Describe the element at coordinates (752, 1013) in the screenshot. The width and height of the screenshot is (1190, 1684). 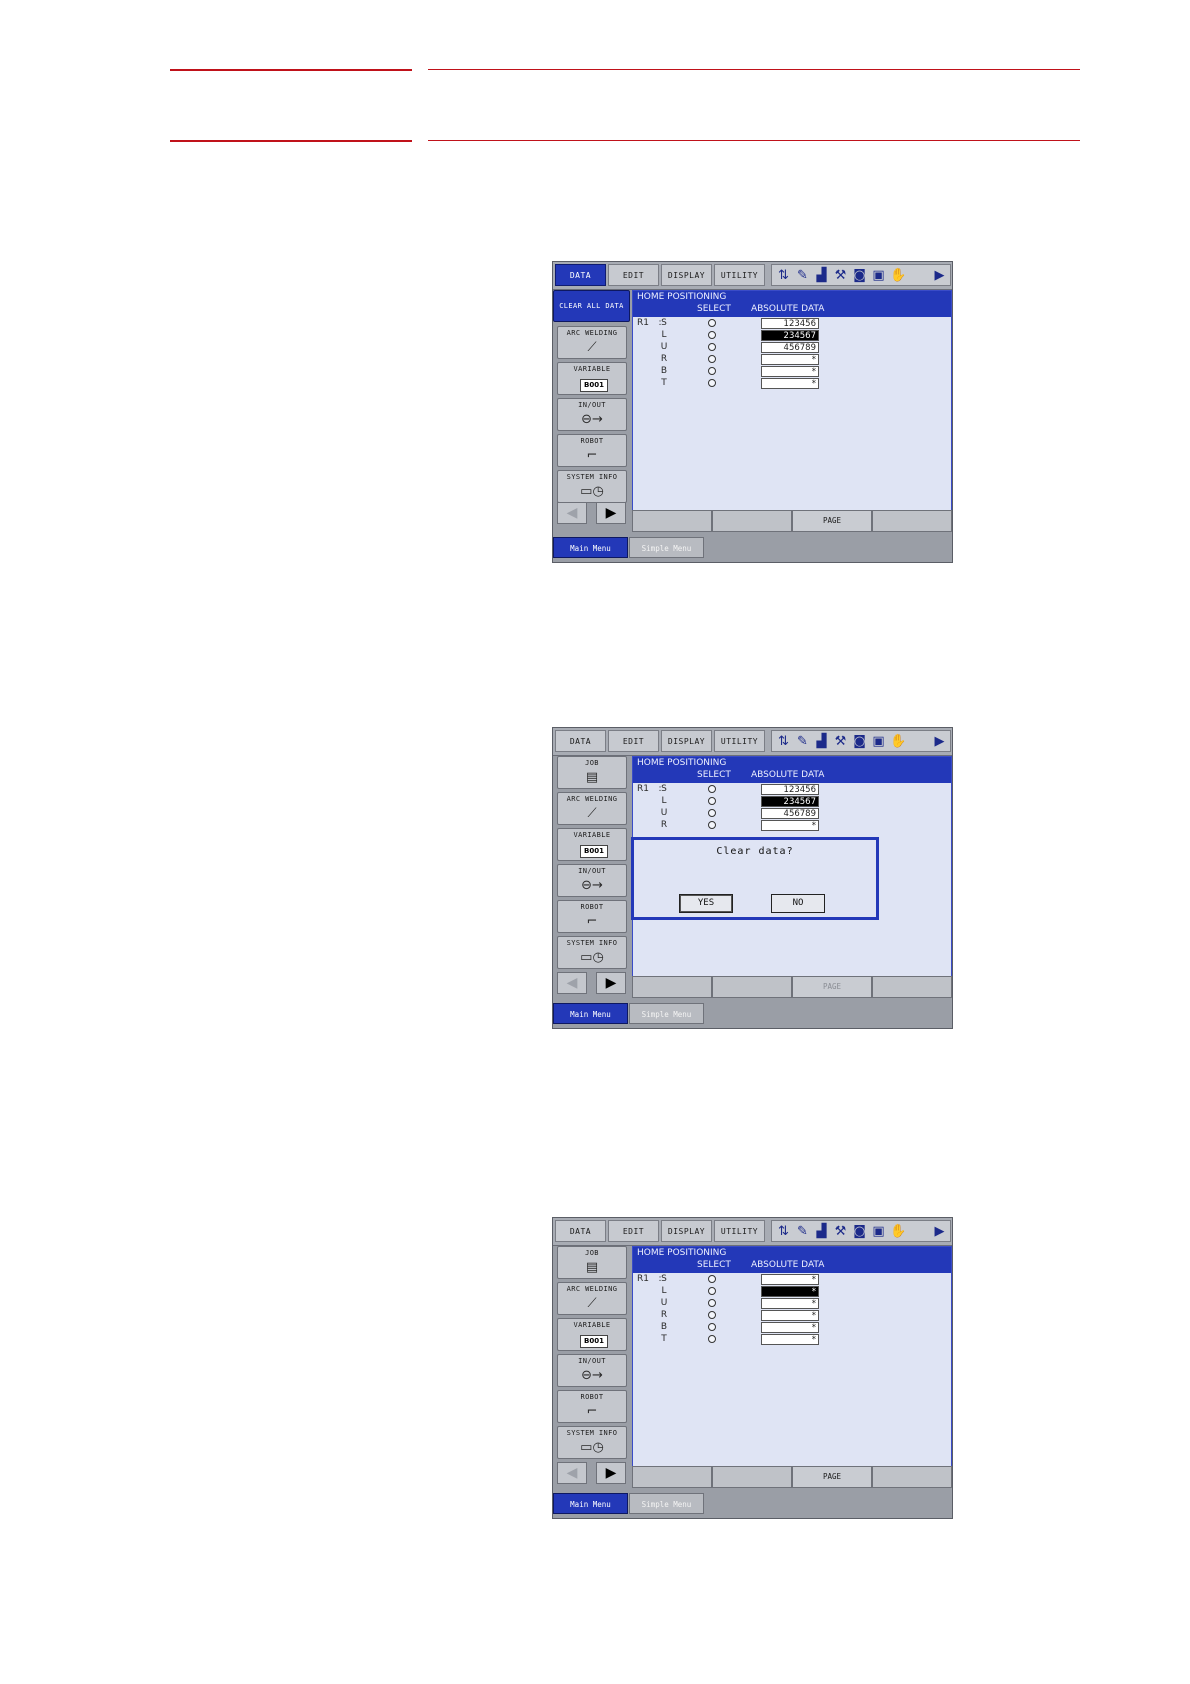
I see `footer: Main Menu Simple Menu` at that location.